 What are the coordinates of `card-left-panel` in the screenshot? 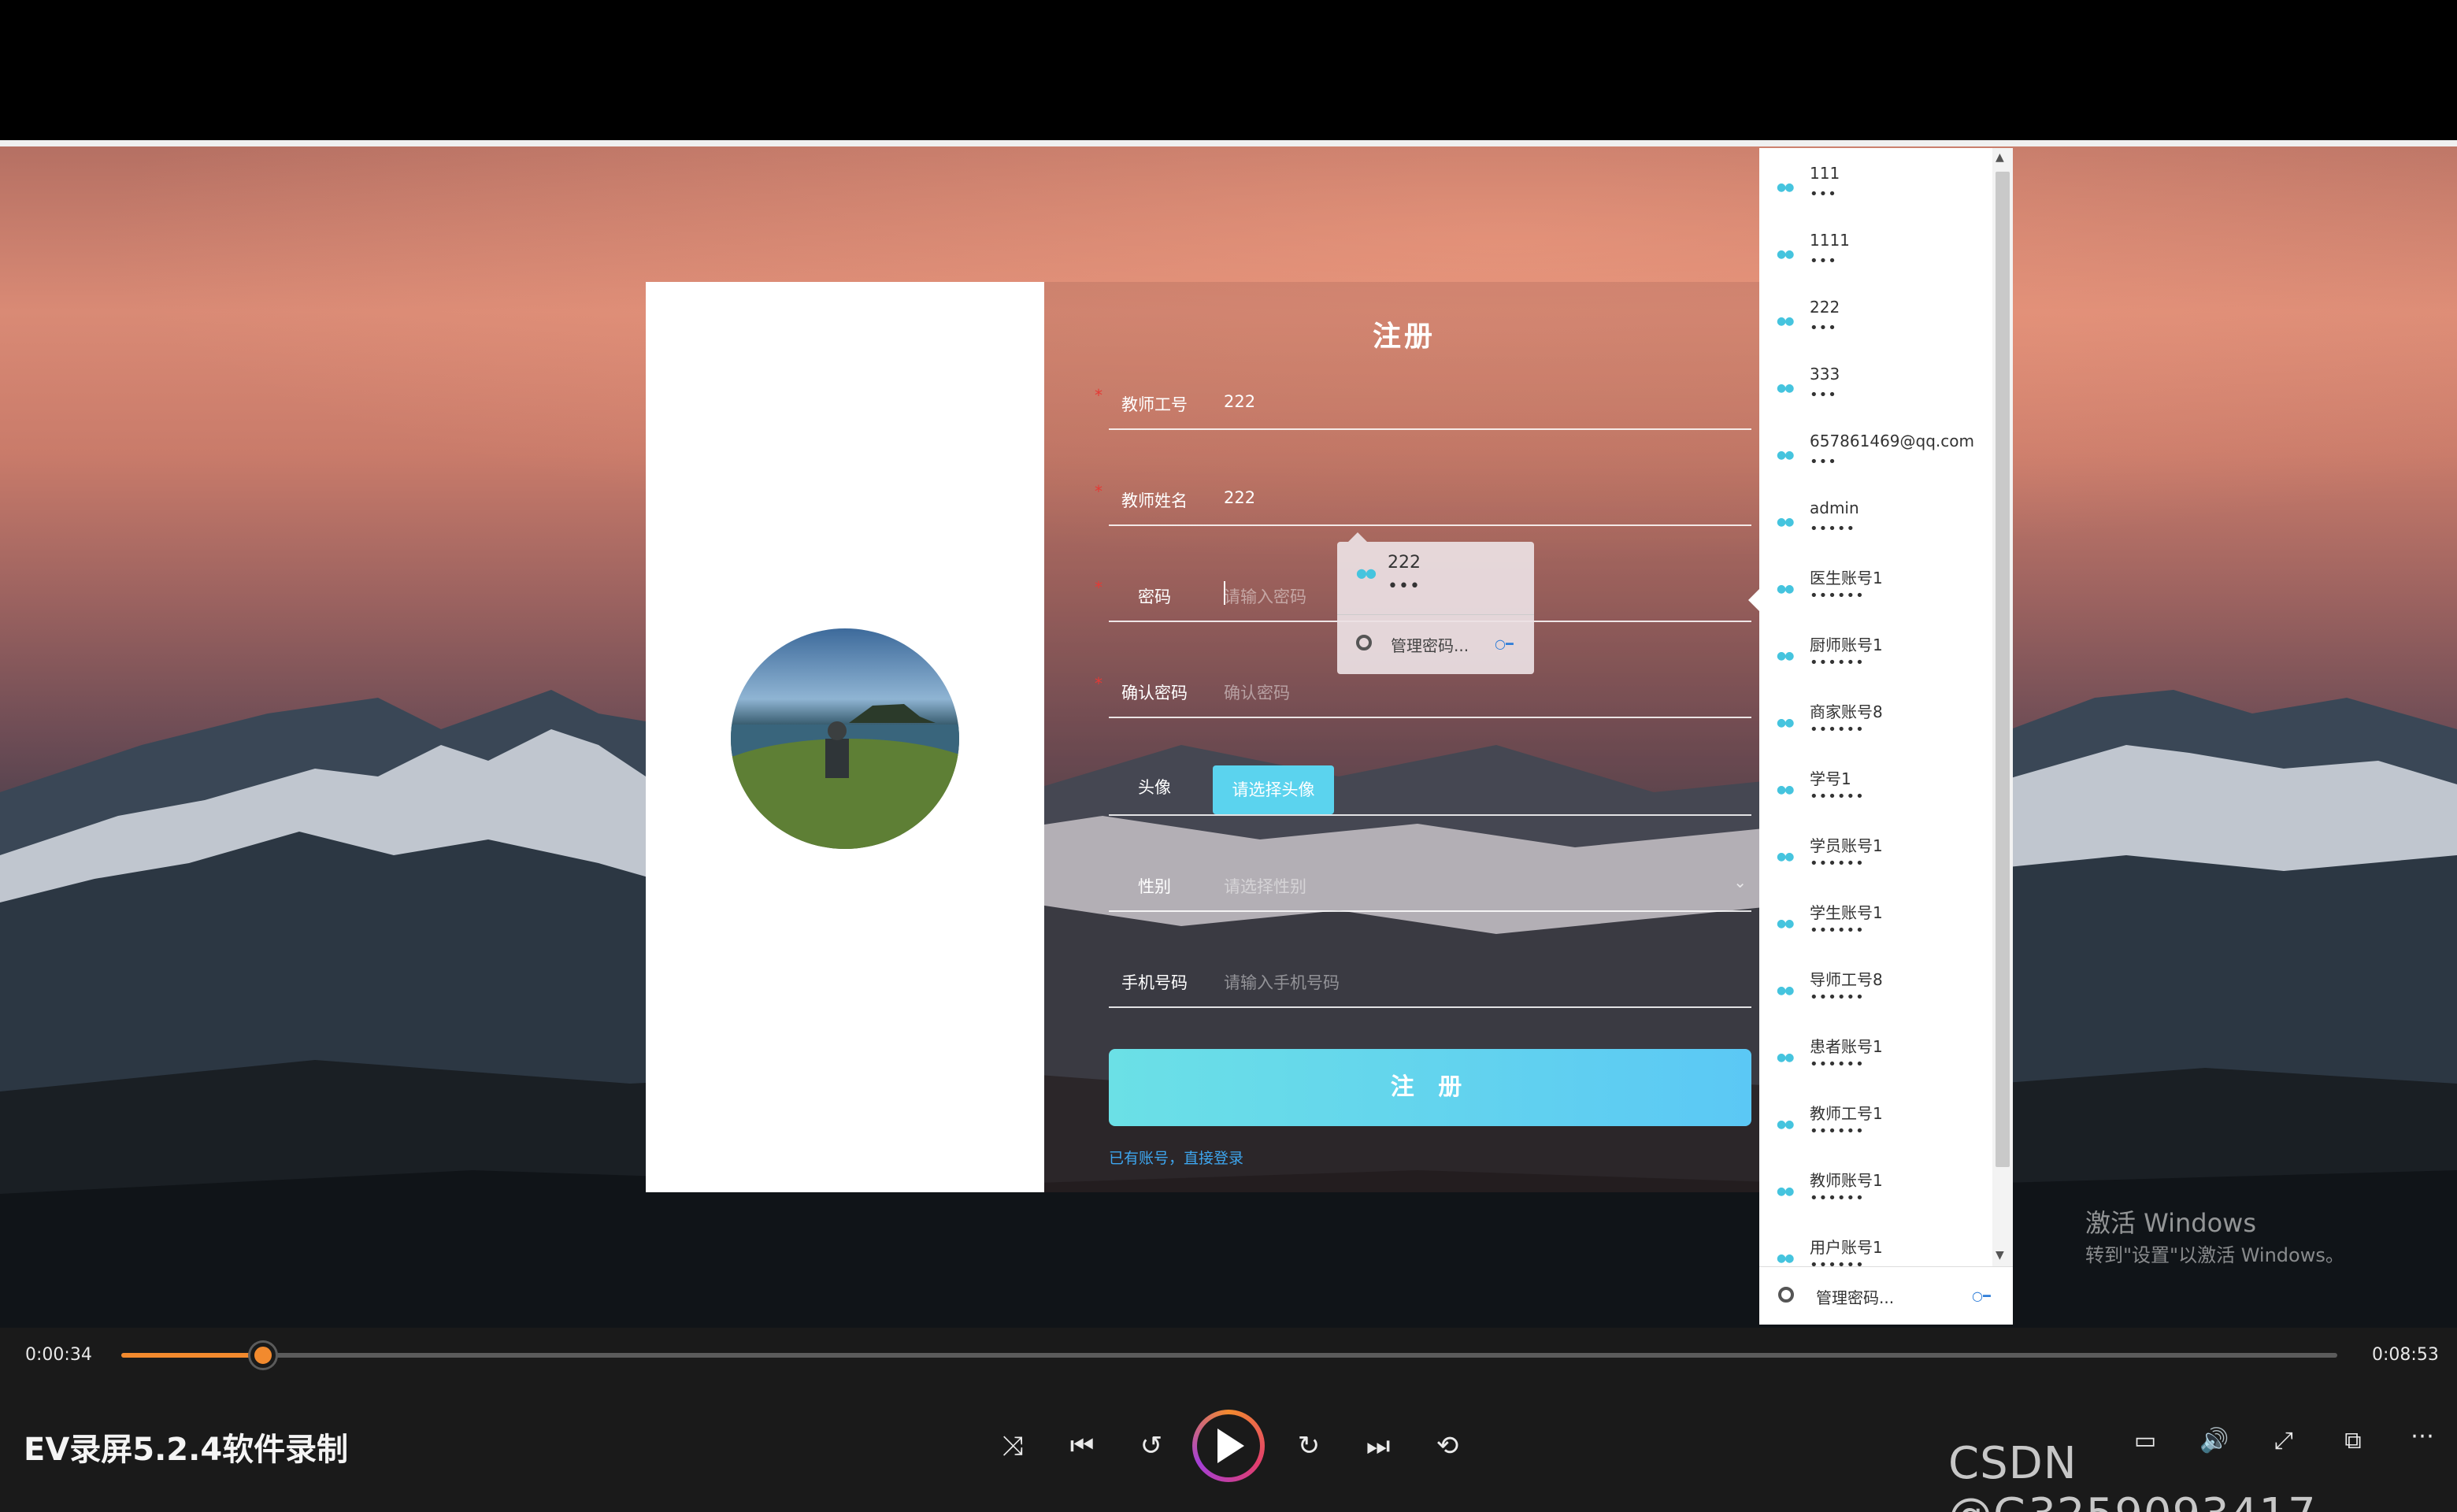 It's located at (845, 737).